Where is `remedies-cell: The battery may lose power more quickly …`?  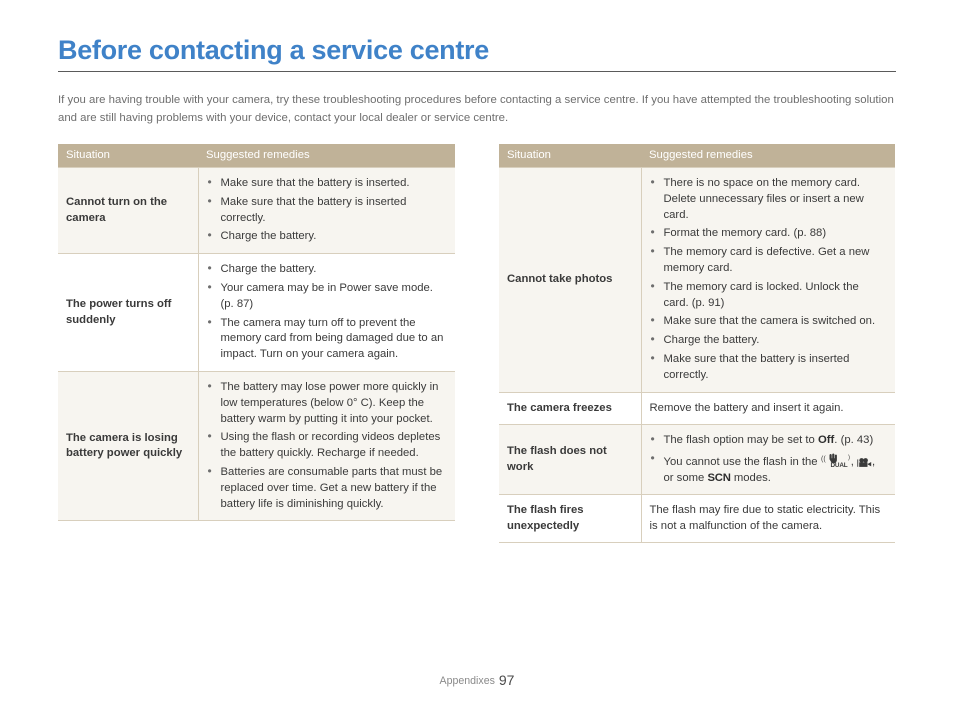 remedies-cell: The battery may lose power more quickly … is located at coordinates (326, 446).